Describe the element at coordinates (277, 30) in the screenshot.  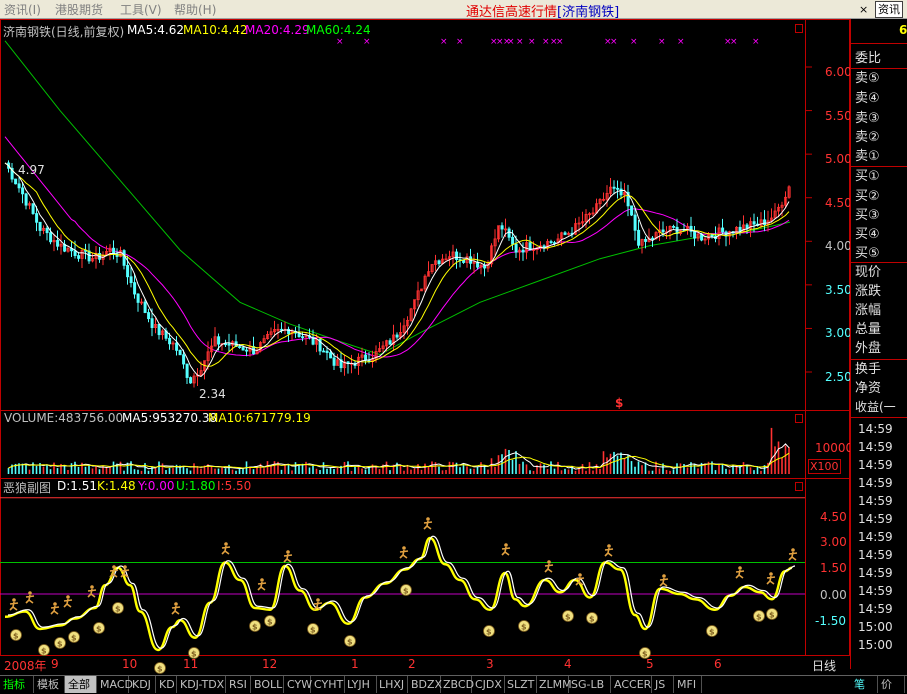
I see `ma20-label: MA20:4.29` at that location.